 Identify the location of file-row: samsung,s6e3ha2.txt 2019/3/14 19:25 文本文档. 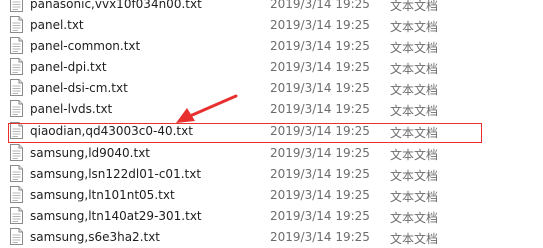
(271, 237).